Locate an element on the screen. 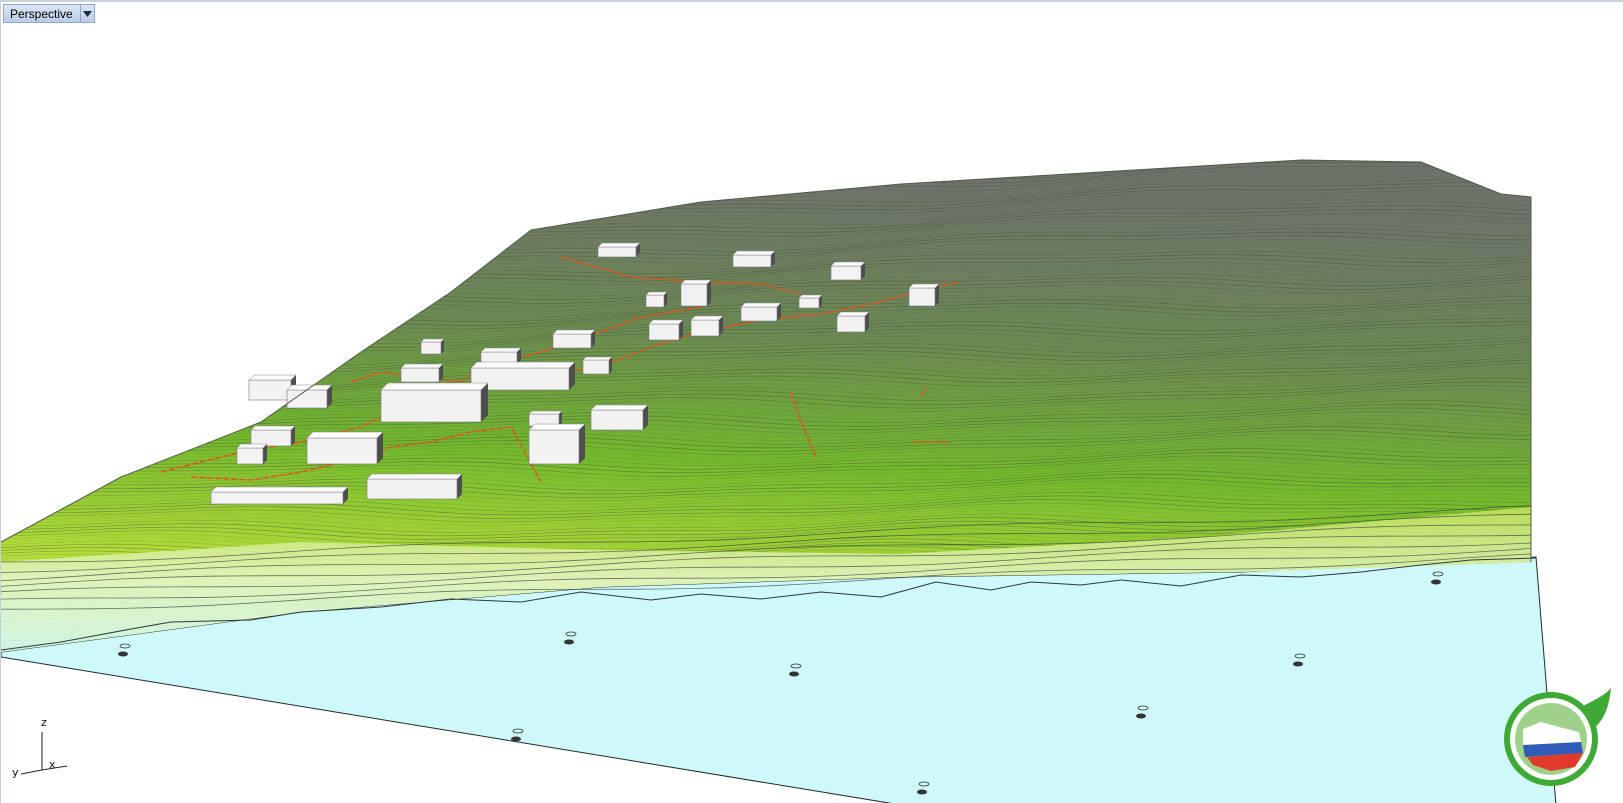  viewport-menu-button is located at coordinates (86, 13).